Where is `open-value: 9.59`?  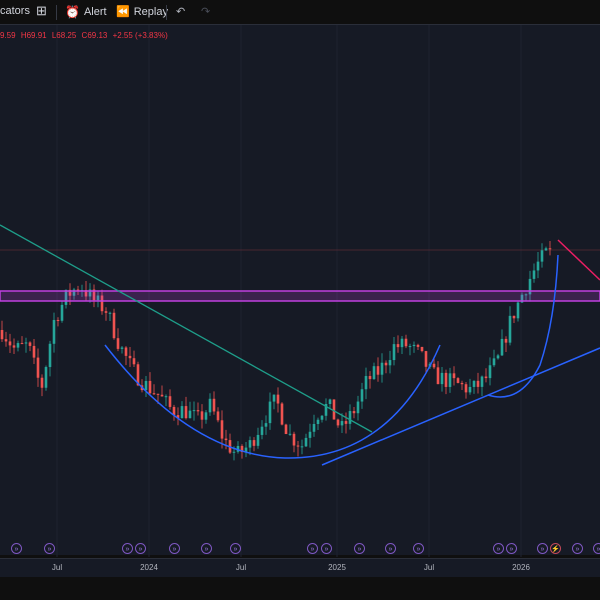 open-value: 9.59 is located at coordinates (8, 35).